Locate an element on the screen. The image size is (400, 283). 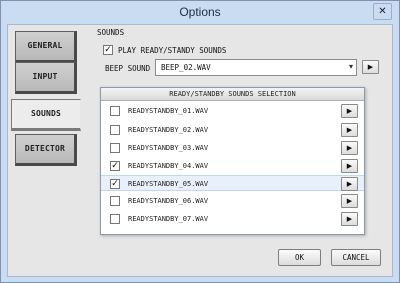
list-item: READYSTANDBY_01.WAV ▶ is located at coordinates (232, 111).